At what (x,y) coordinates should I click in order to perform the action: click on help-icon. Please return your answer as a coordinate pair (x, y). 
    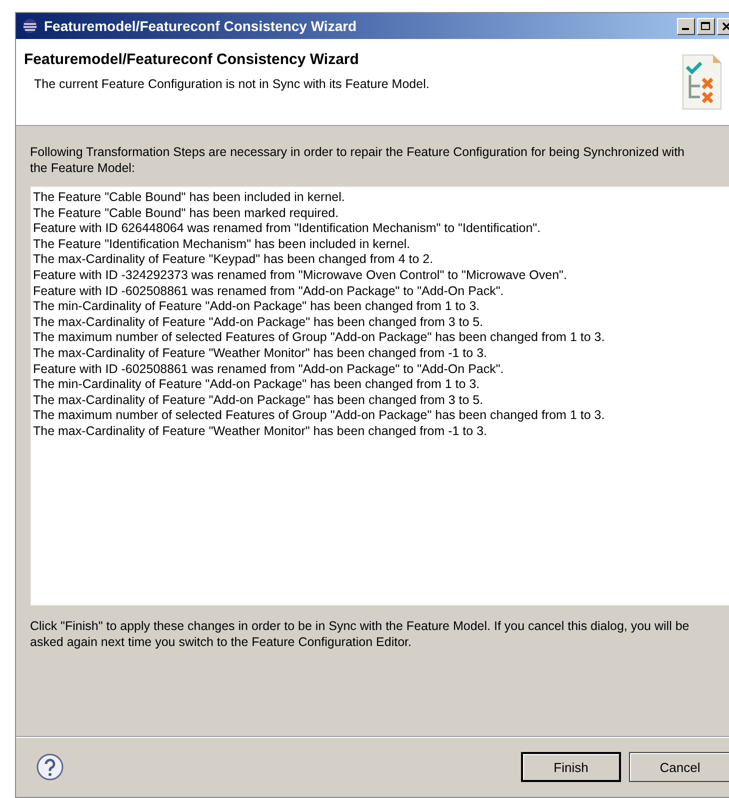
    Looking at the image, I should click on (50, 767).